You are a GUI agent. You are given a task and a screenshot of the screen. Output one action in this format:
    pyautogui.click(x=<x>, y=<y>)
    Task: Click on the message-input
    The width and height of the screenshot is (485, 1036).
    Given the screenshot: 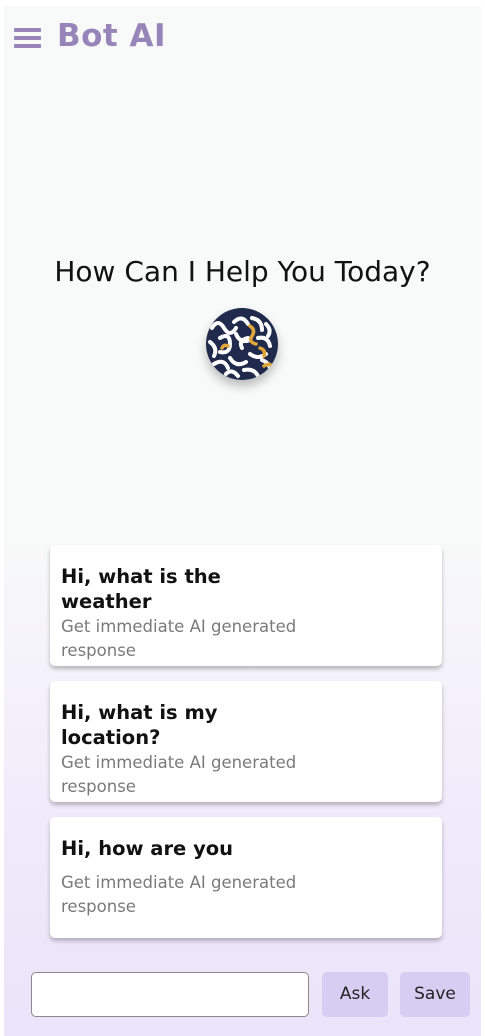 What is the action you would take?
    pyautogui.click(x=170, y=994)
    